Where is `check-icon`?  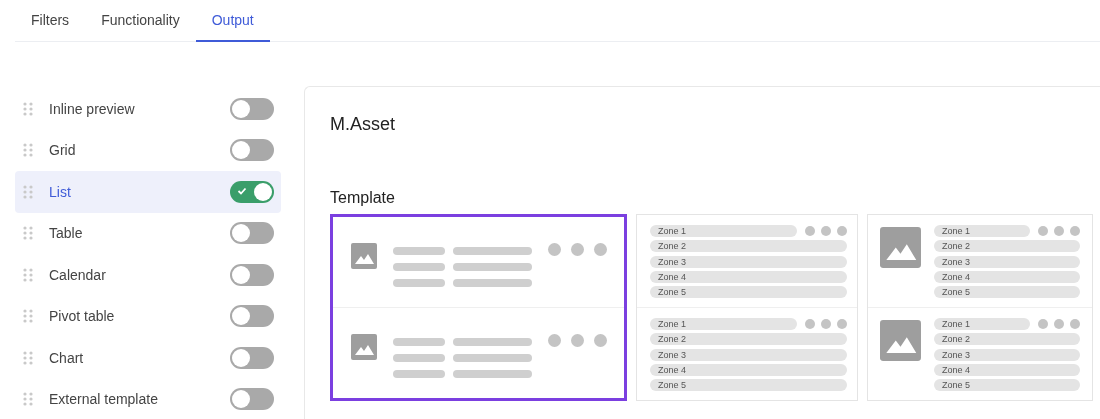
check-icon is located at coordinates (242, 190).